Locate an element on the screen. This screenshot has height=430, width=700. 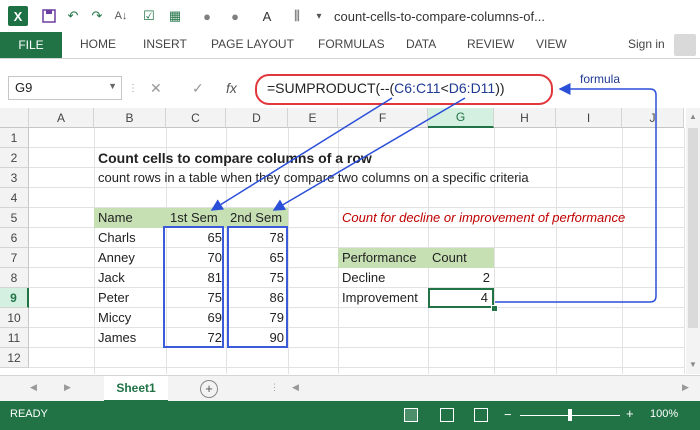
page-break-view-icon is located at coordinates (481, 415).